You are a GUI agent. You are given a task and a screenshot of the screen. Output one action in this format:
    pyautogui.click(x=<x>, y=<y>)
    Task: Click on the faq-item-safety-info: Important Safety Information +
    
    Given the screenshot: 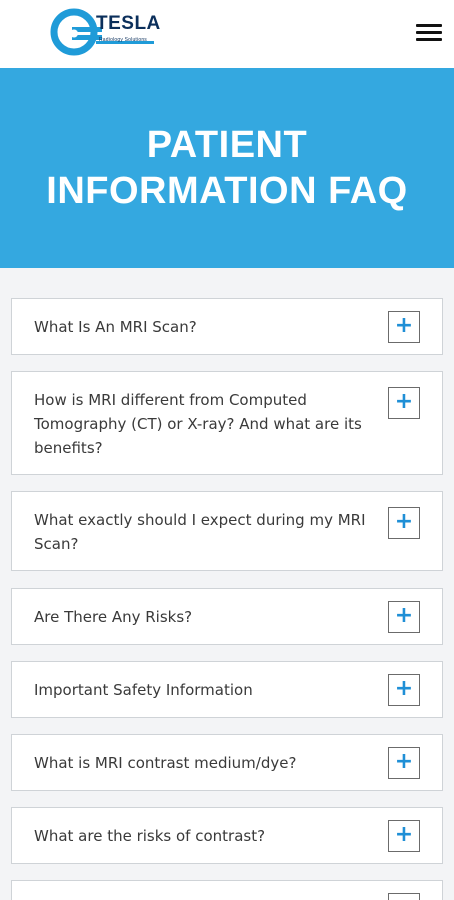 What is the action you would take?
    pyautogui.click(x=227, y=689)
    